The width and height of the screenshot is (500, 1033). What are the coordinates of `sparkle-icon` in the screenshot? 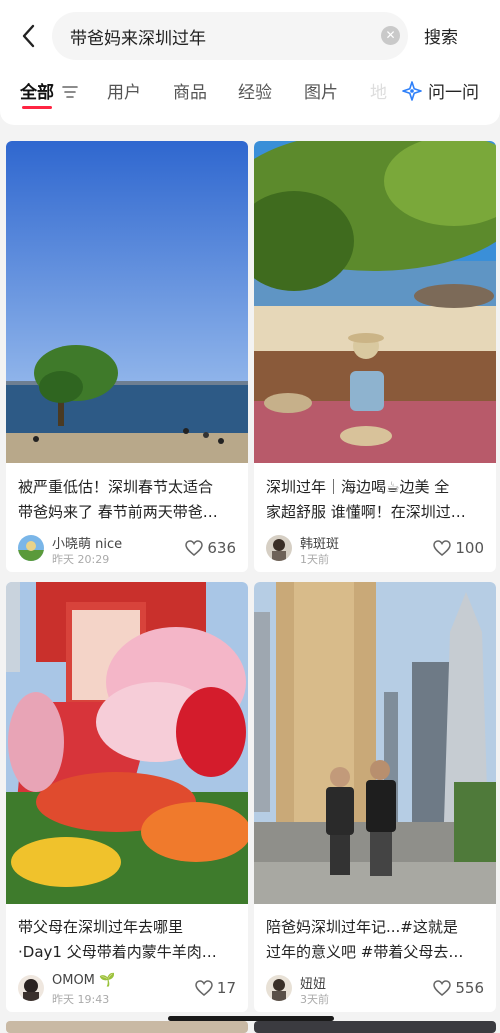 It's located at (412, 90).